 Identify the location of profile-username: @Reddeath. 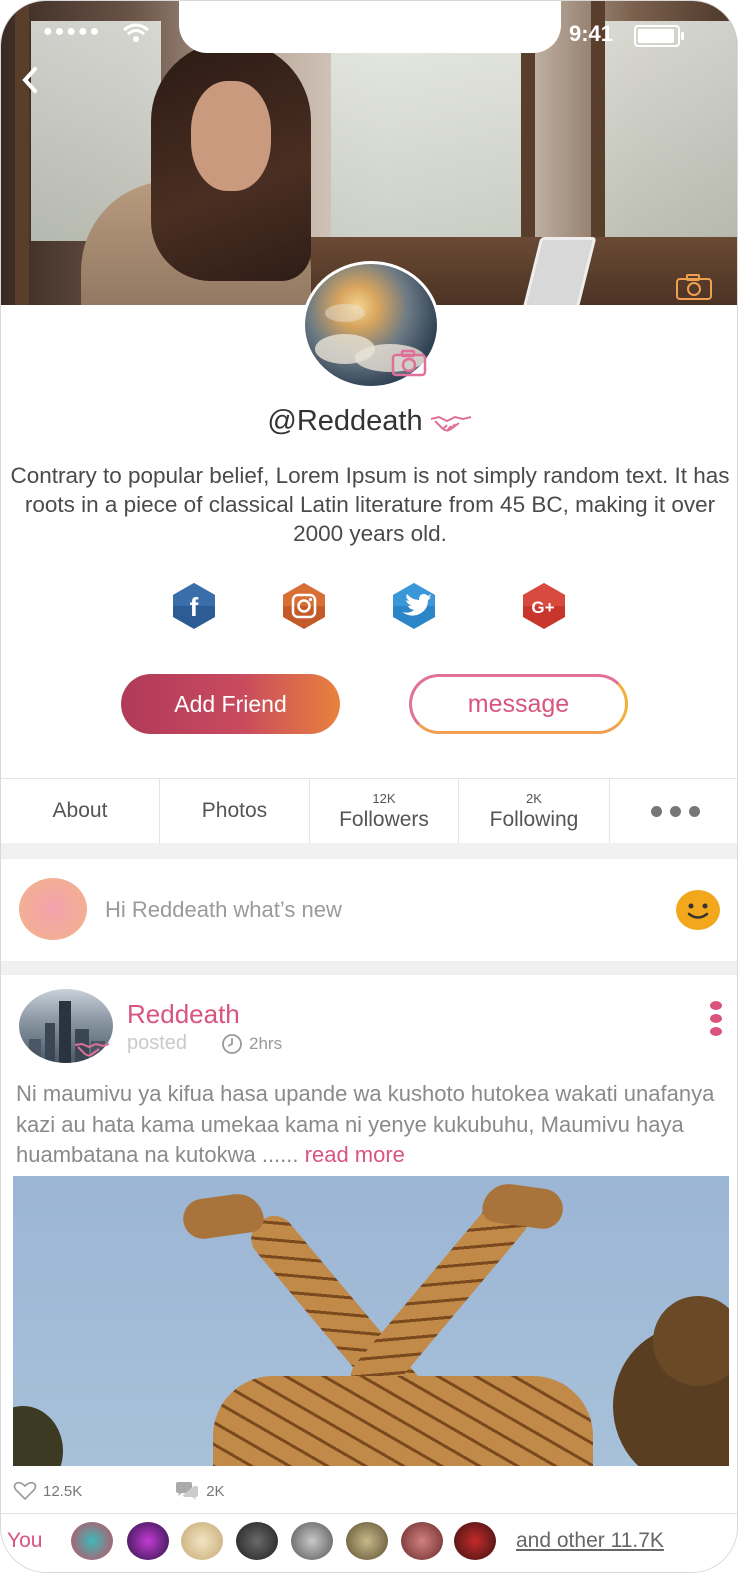
(369, 421).